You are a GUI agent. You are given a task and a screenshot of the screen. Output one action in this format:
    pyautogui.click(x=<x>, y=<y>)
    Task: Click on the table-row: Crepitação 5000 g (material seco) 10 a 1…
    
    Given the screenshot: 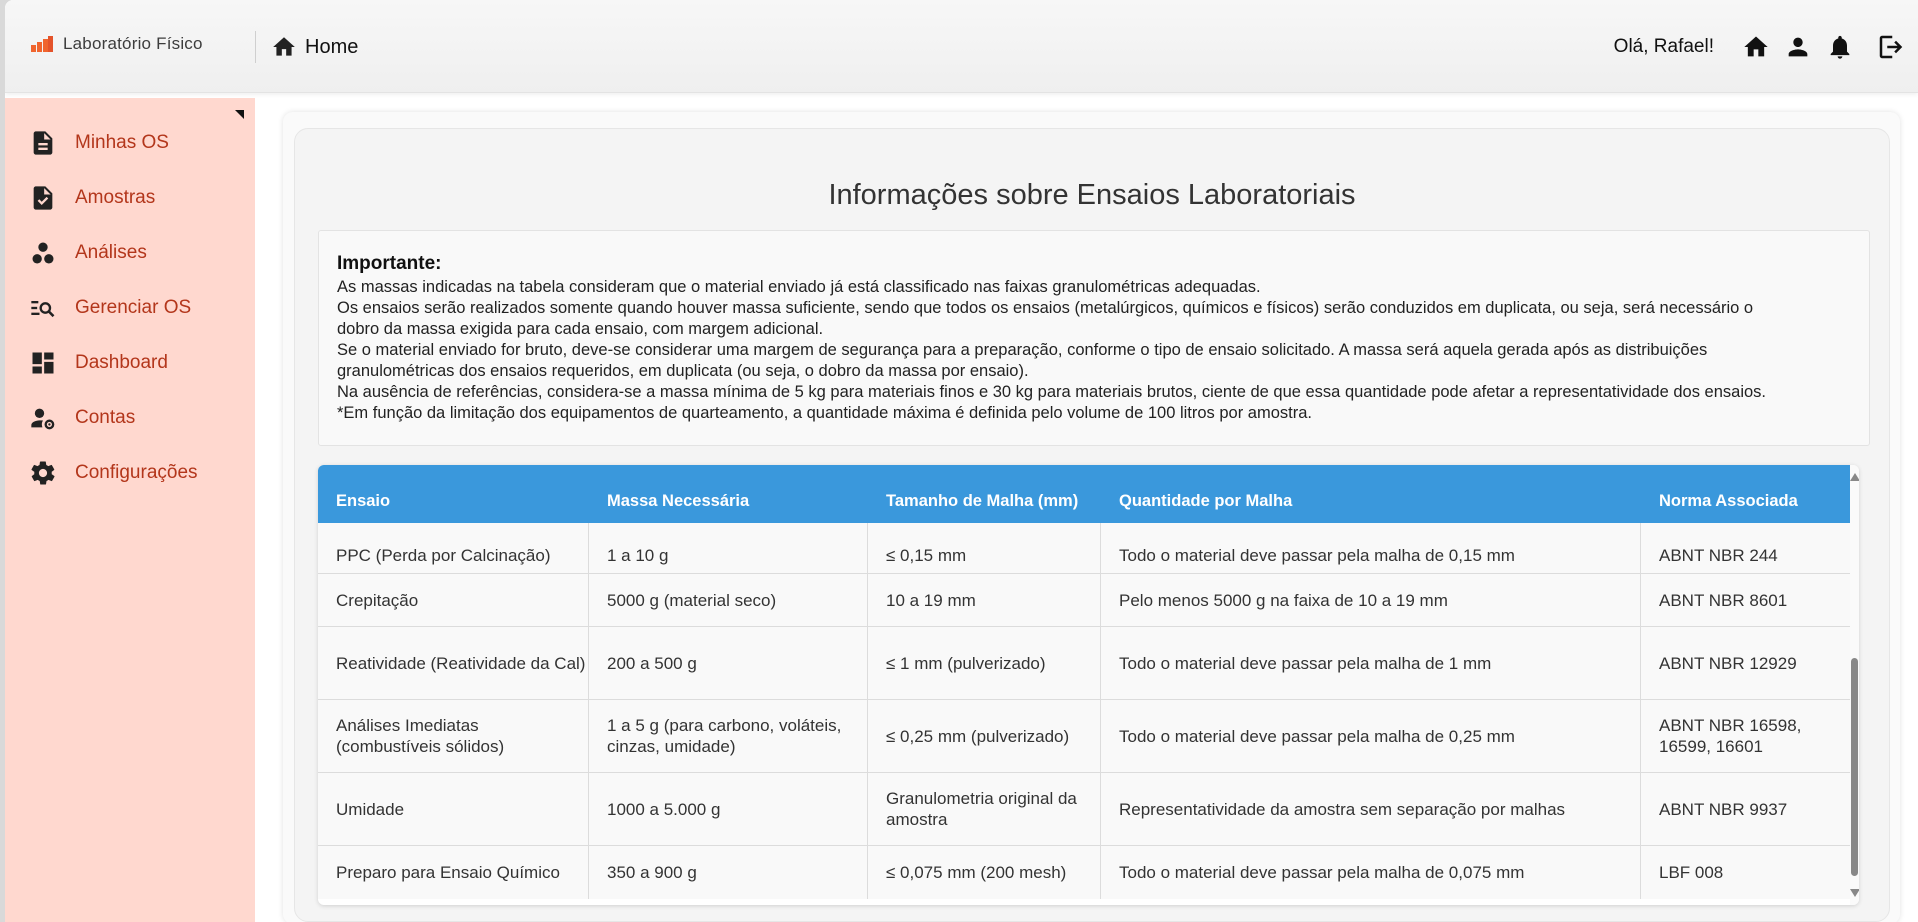 What is the action you would take?
    pyautogui.click(x=1084, y=600)
    